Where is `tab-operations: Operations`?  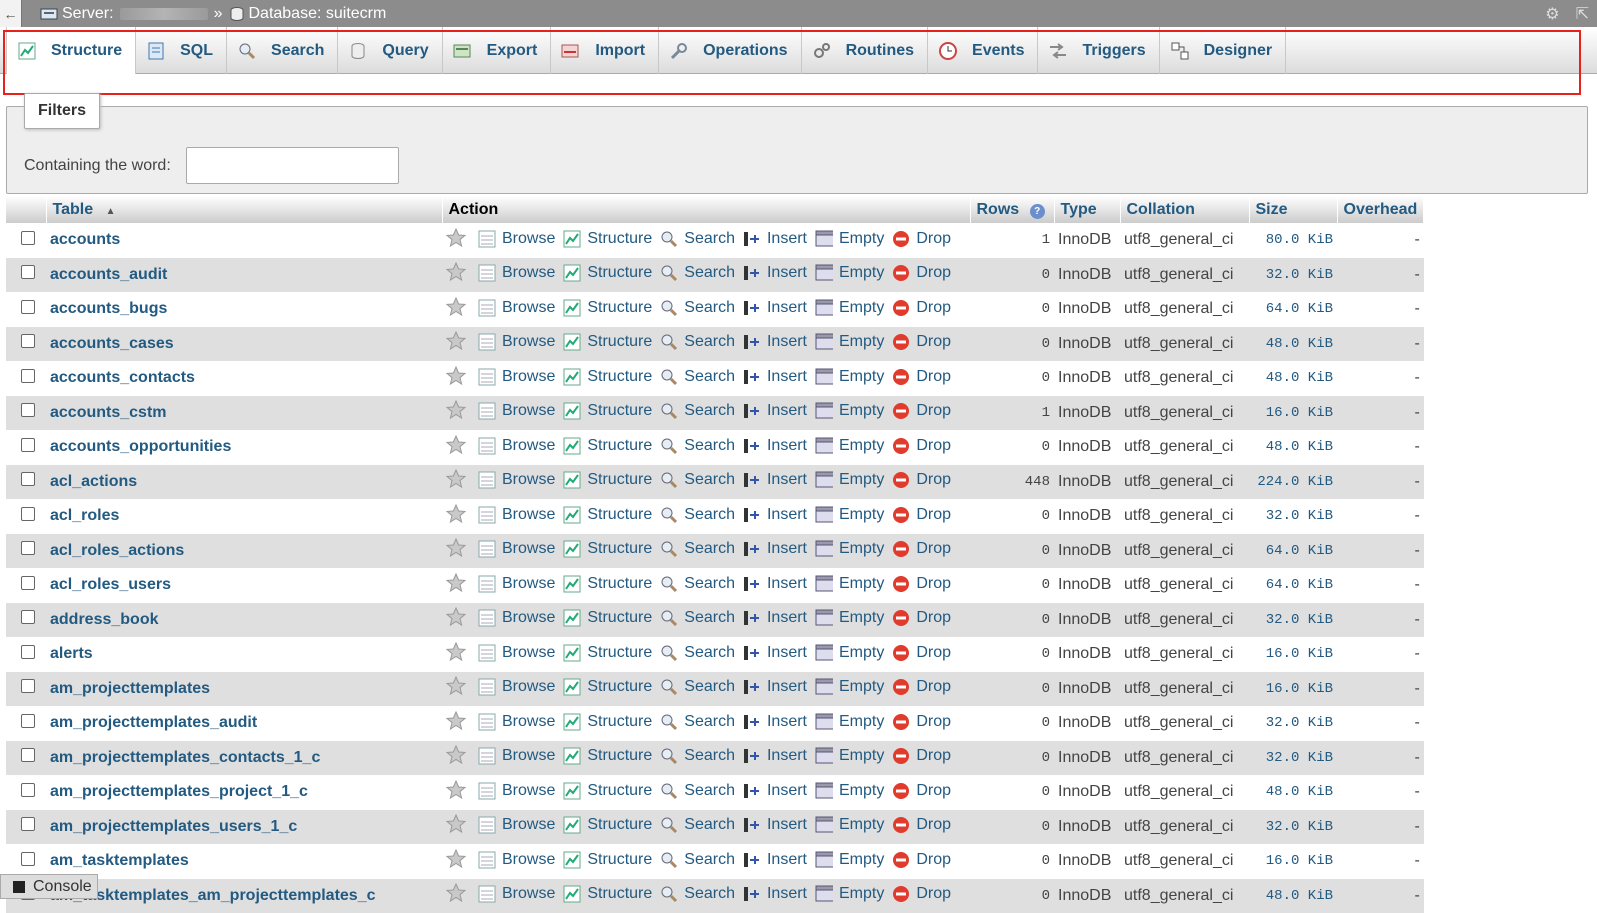
tab-operations: Operations is located at coordinates (730, 50).